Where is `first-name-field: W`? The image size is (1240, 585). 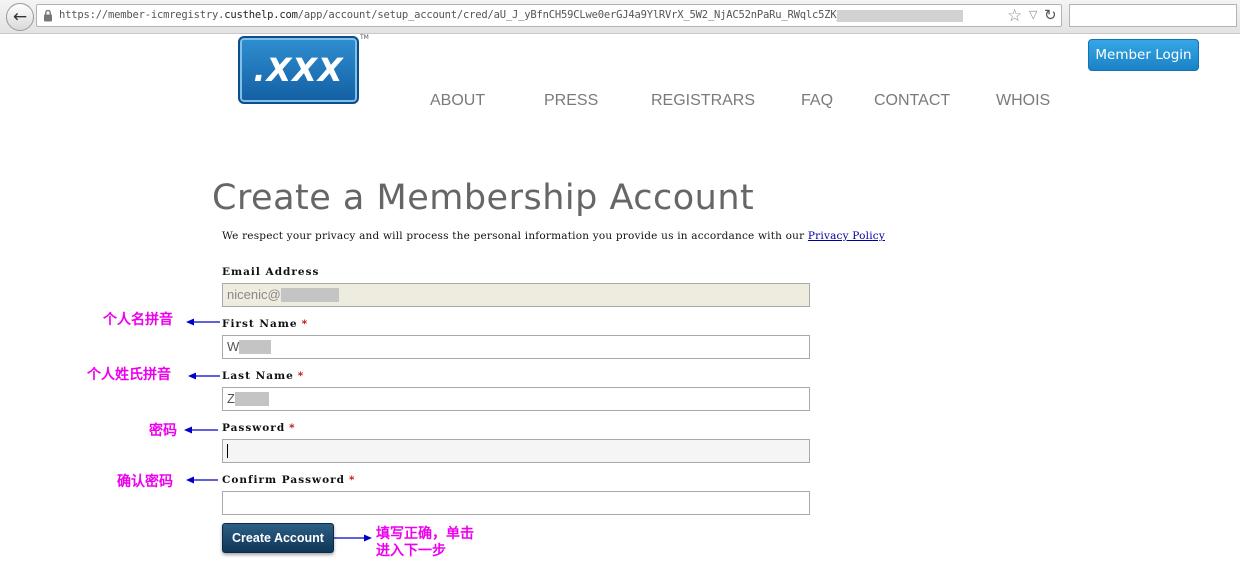
first-name-field: W is located at coordinates (516, 347).